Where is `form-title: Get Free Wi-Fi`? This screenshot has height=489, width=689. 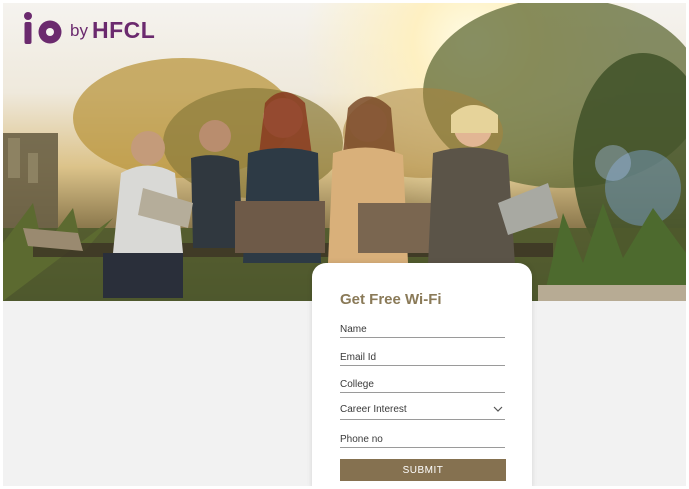 form-title: Get Free Wi-Fi is located at coordinates (391, 299).